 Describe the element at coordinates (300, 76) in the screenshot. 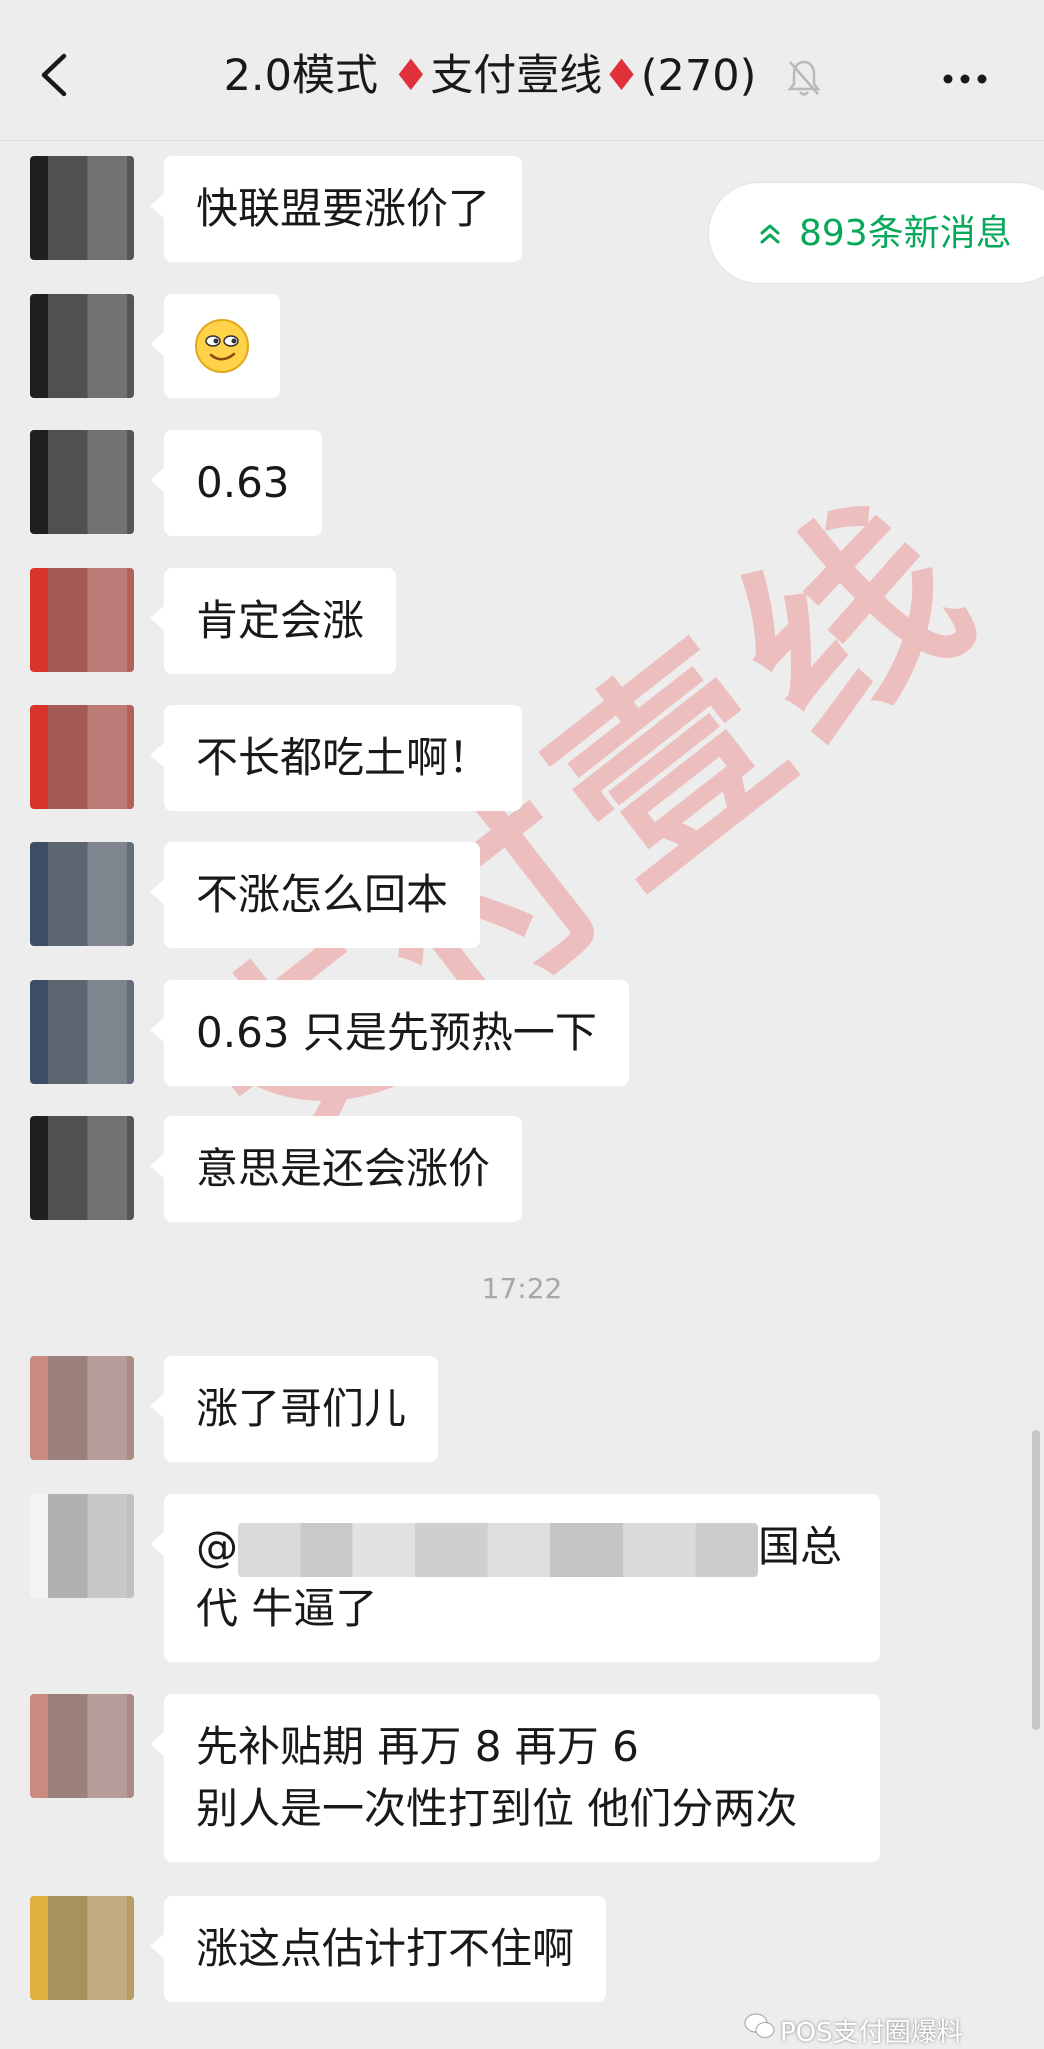

I see `title-prefix: 2.0模式` at that location.